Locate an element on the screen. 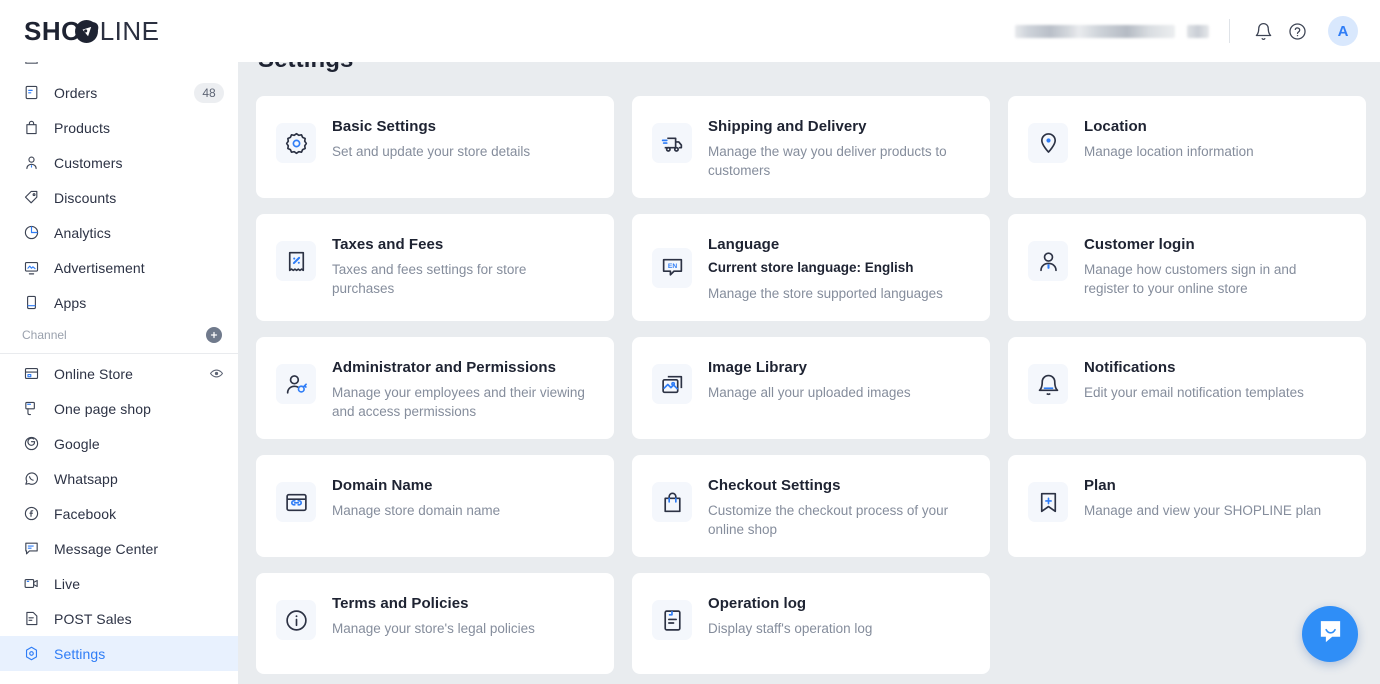 This screenshot has width=1380, height=684. sidebar-item-label: Message Center is located at coordinates (106, 548).